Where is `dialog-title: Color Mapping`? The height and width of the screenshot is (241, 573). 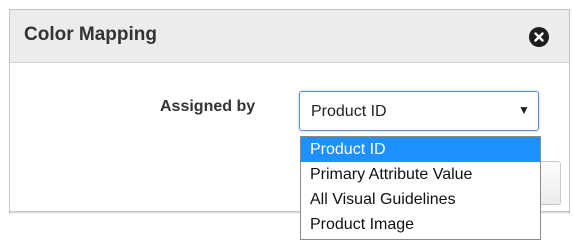
dialog-title: Color Mapping is located at coordinates (90, 34).